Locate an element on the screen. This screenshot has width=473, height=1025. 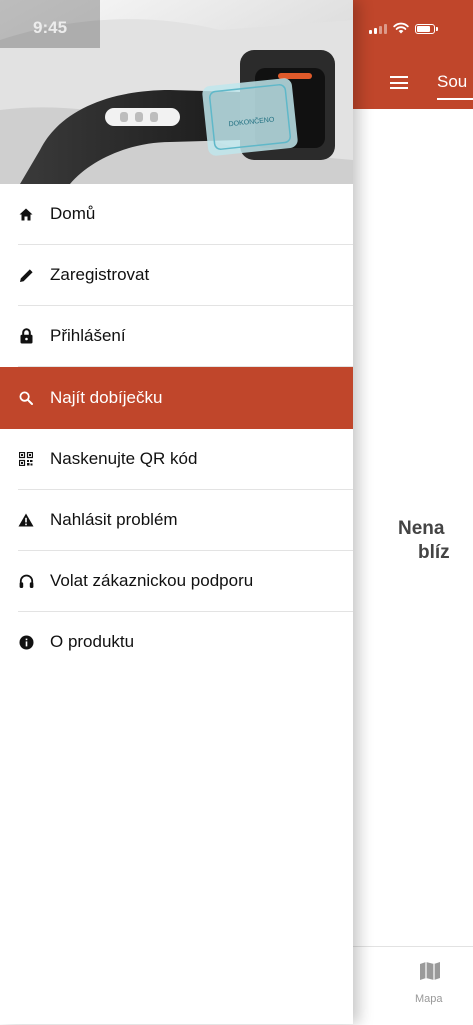
empty-message: Nena blíz is located at coordinates (435, 541).